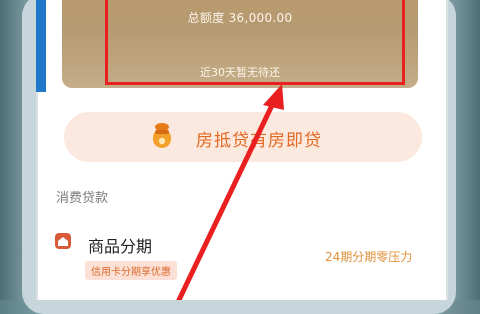 The width and height of the screenshot is (480, 314). Describe the element at coordinates (466, 150) in the screenshot. I see `background-right` at that location.